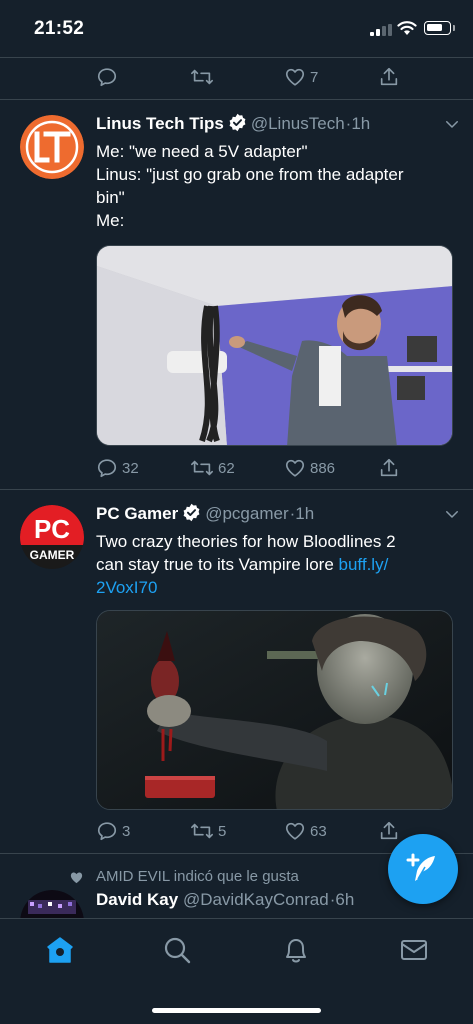 This screenshot has height=1024, width=473. I want to click on avatar-text-gamer: GAMER, so click(52, 555).